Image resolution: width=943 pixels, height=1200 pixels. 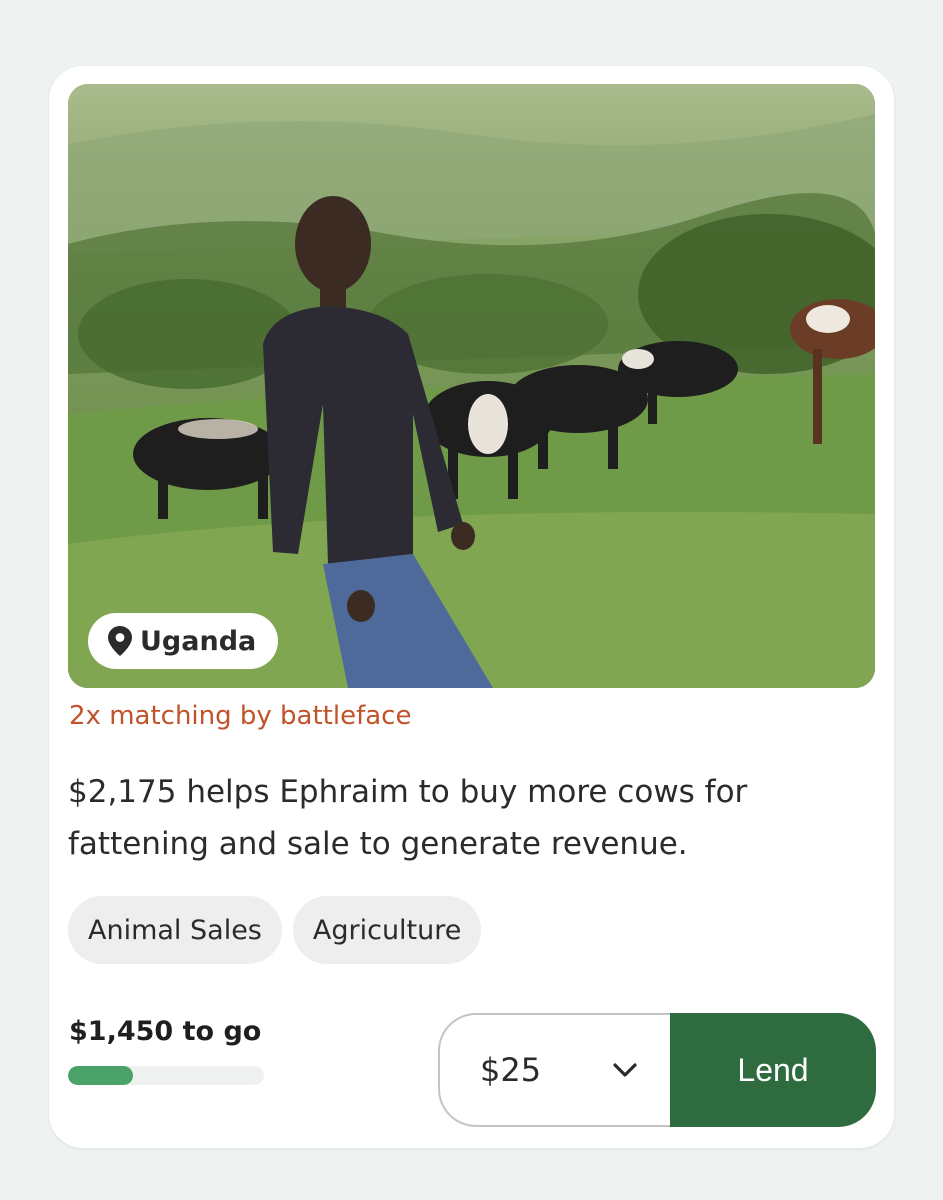 What do you see at coordinates (101, 1075) in the screenshot?
I see `funding-progress-fill` at bounding box center [101, 1075].